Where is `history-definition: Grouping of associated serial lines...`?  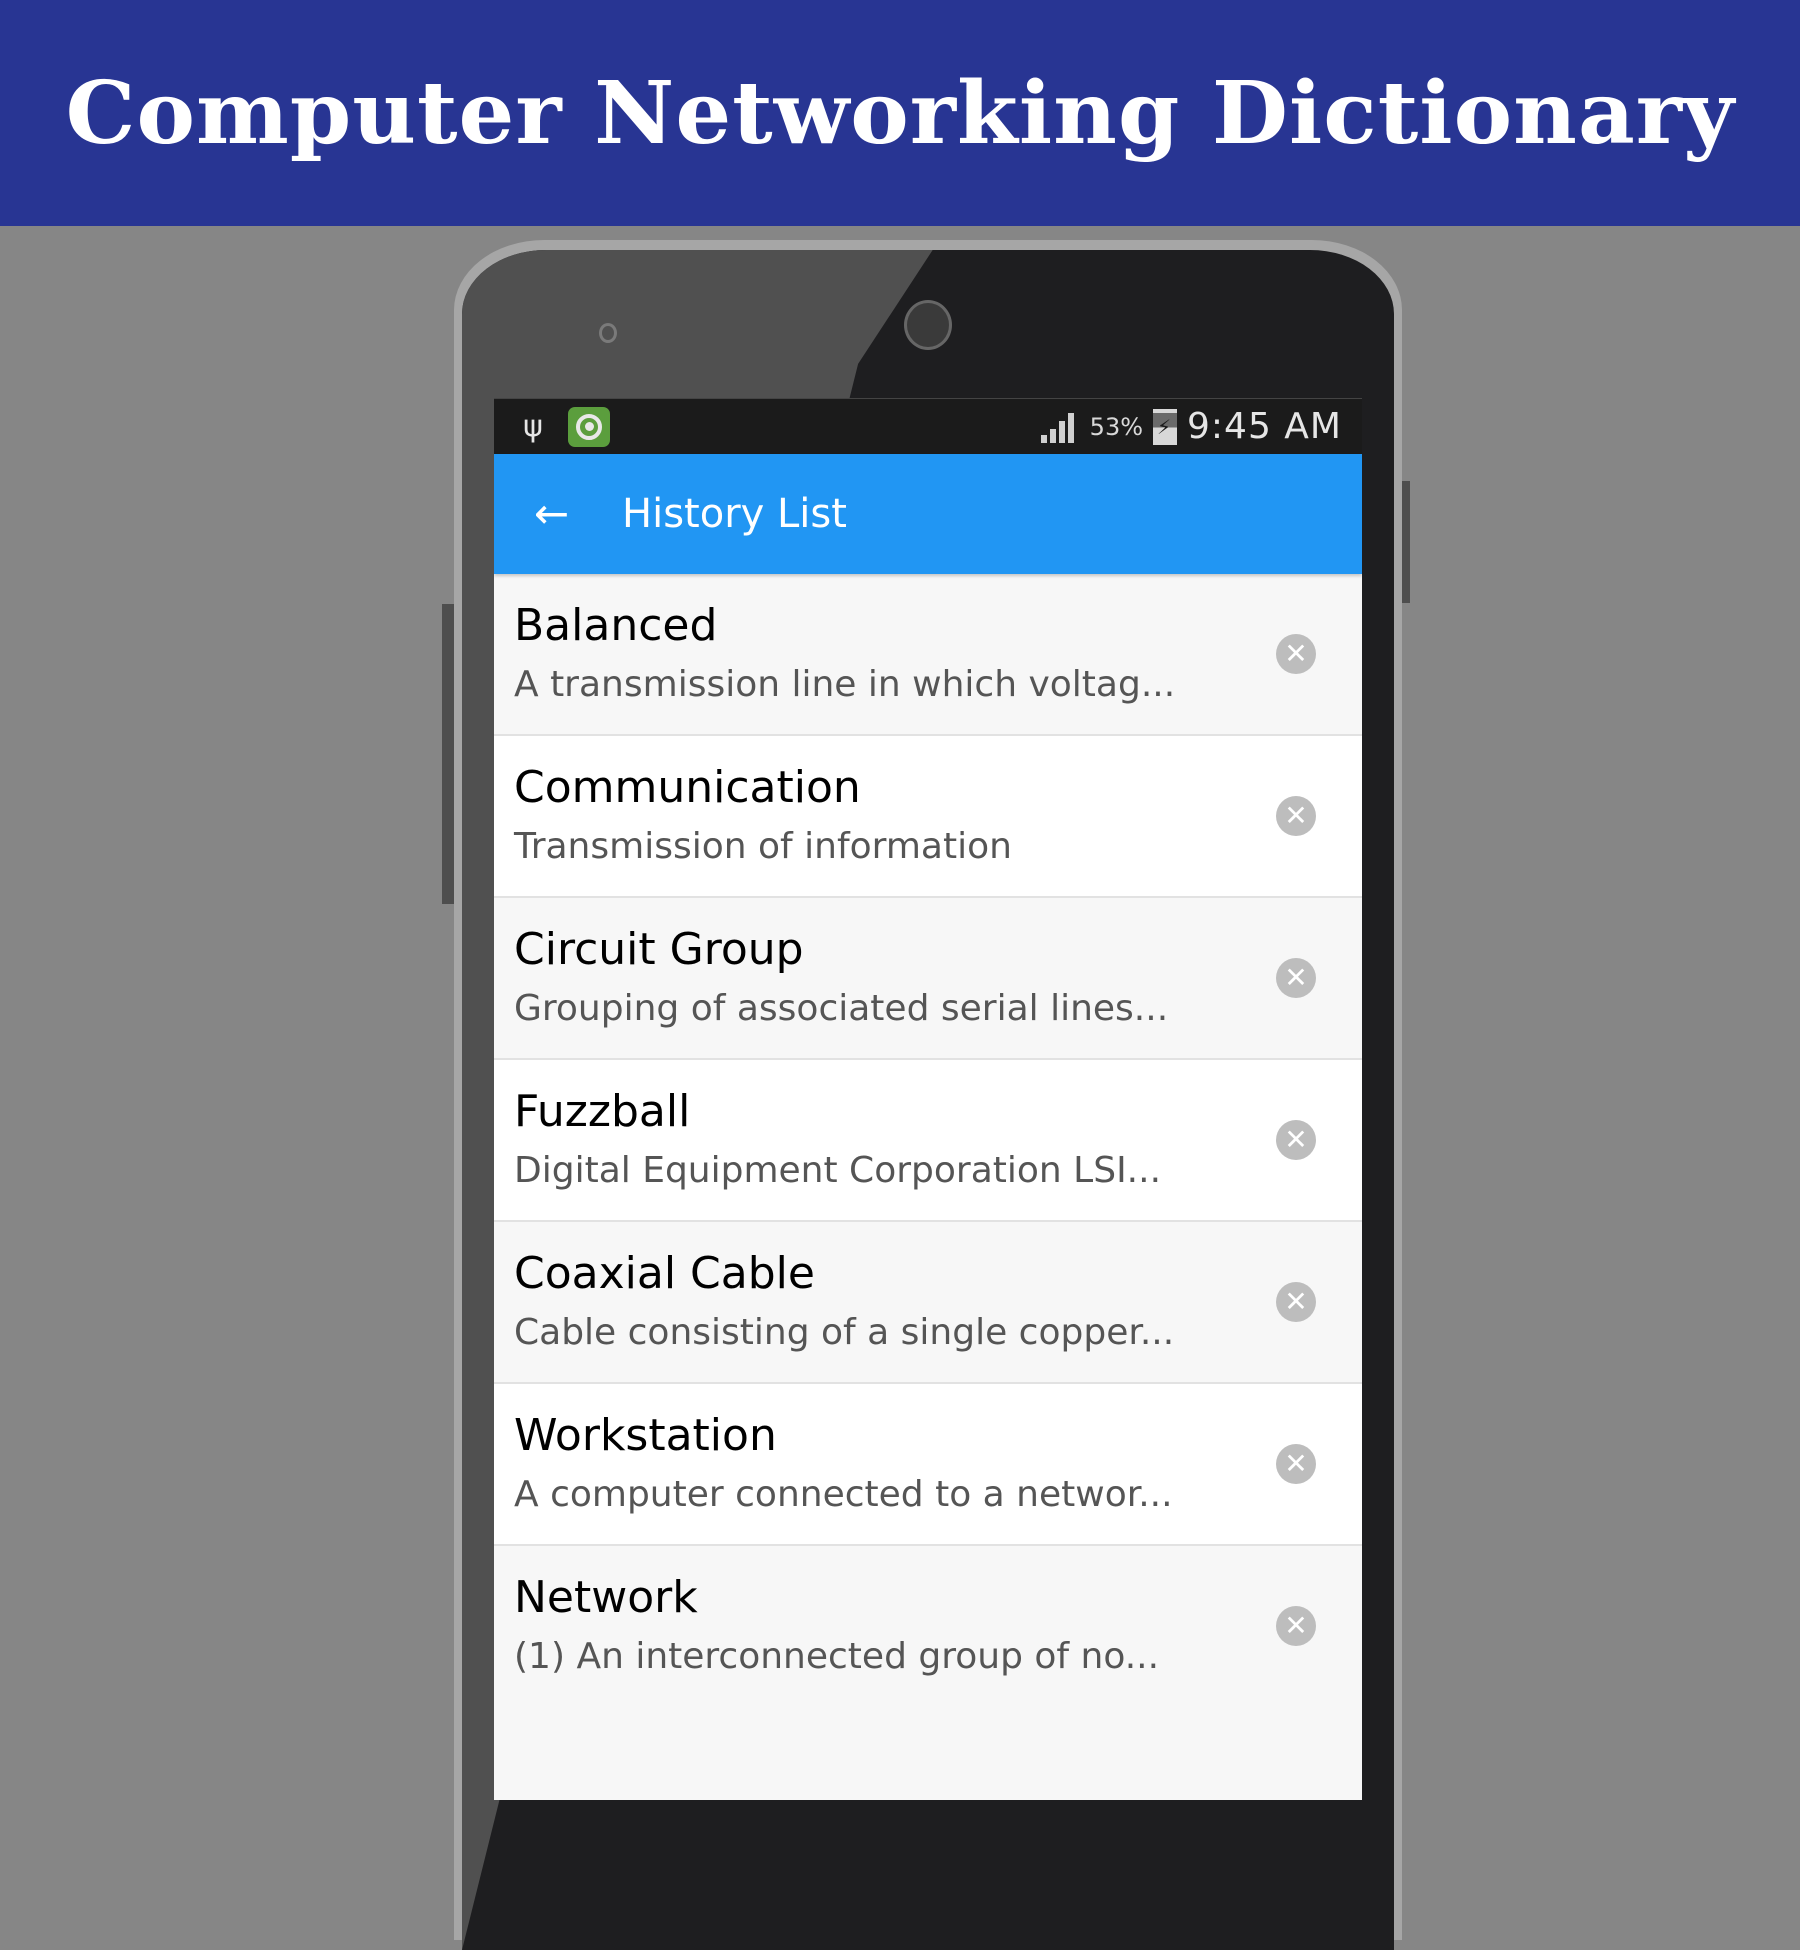 history-definition: Grouping of associated serial lines... is located at coordinates (841, 1008).